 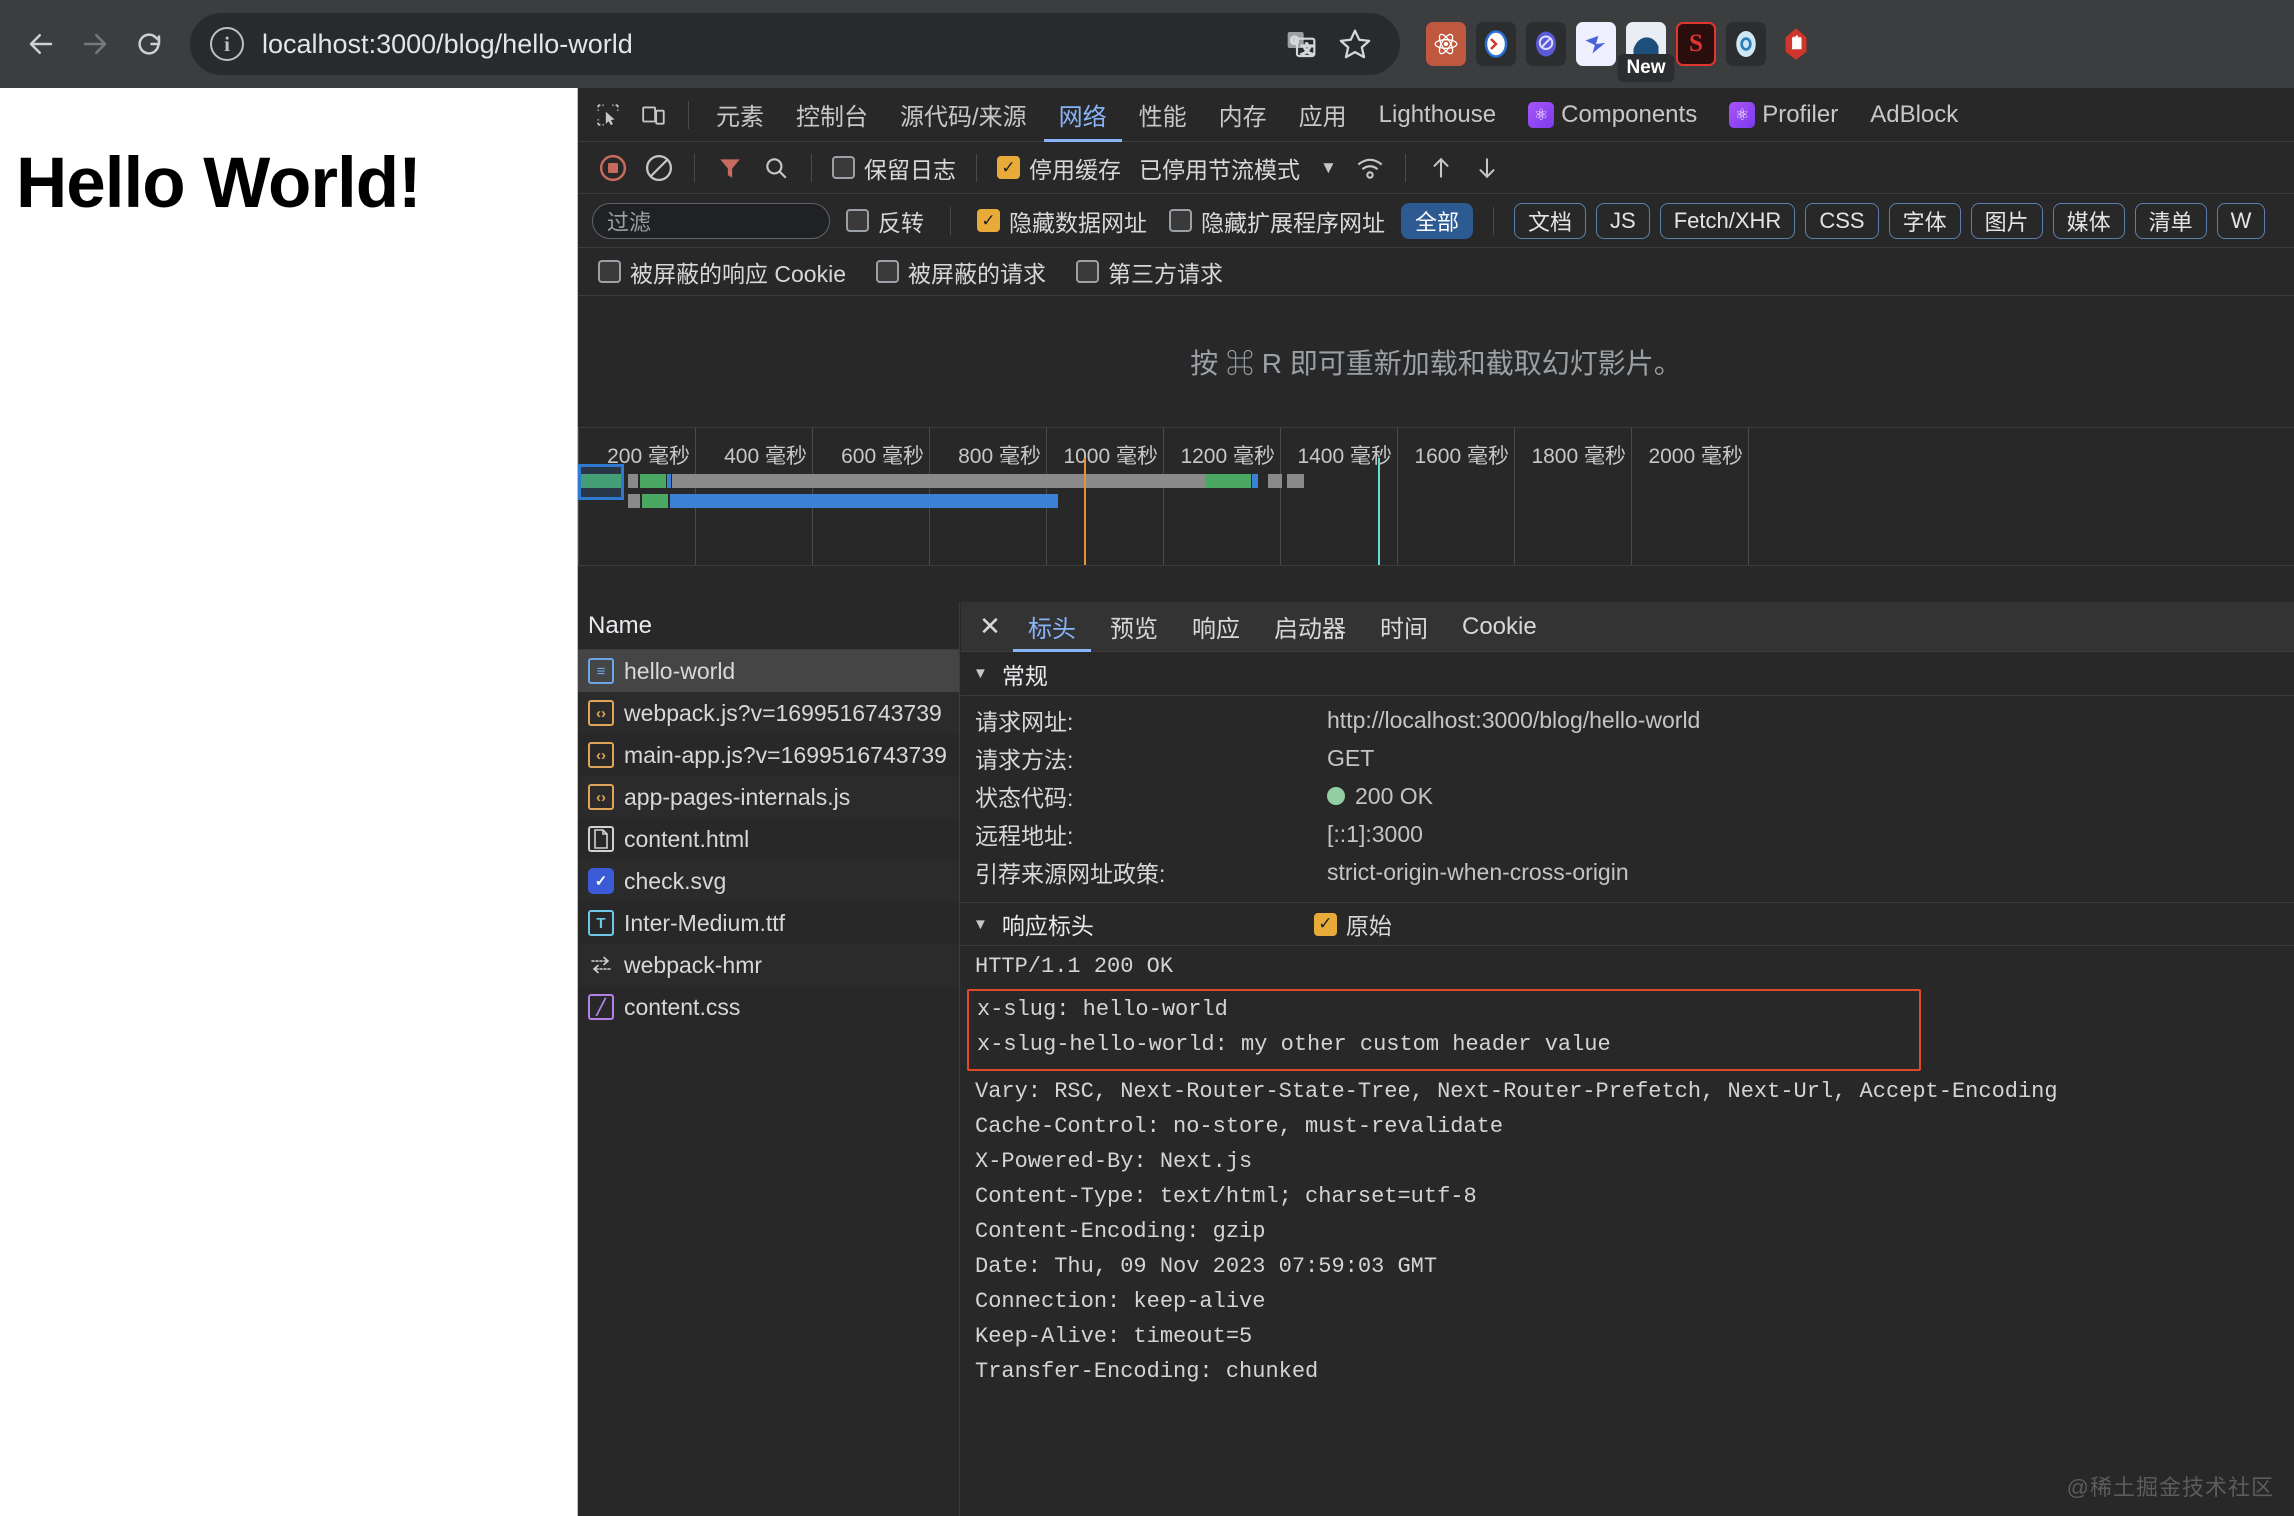 What do you see at coordinates (768, 1007) in the screenshot?
I see `request-row-content-css: ╱ content.css` at bounding box center [768, 1007].